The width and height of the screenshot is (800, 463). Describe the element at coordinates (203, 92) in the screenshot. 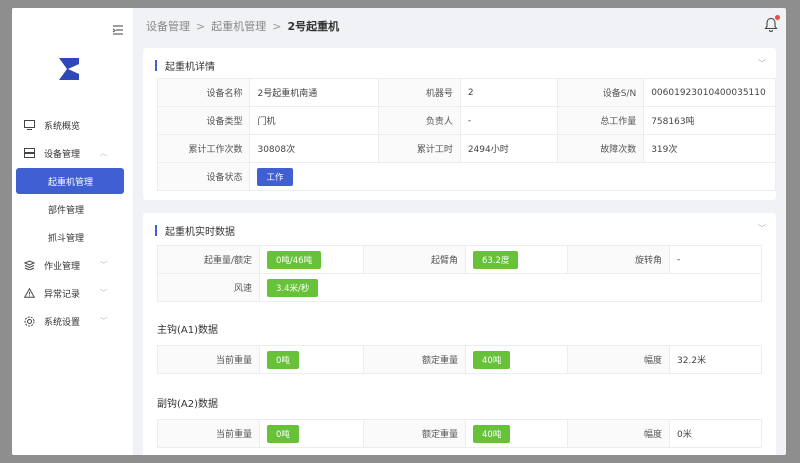

I see `field-label: 设备名称` at that location.